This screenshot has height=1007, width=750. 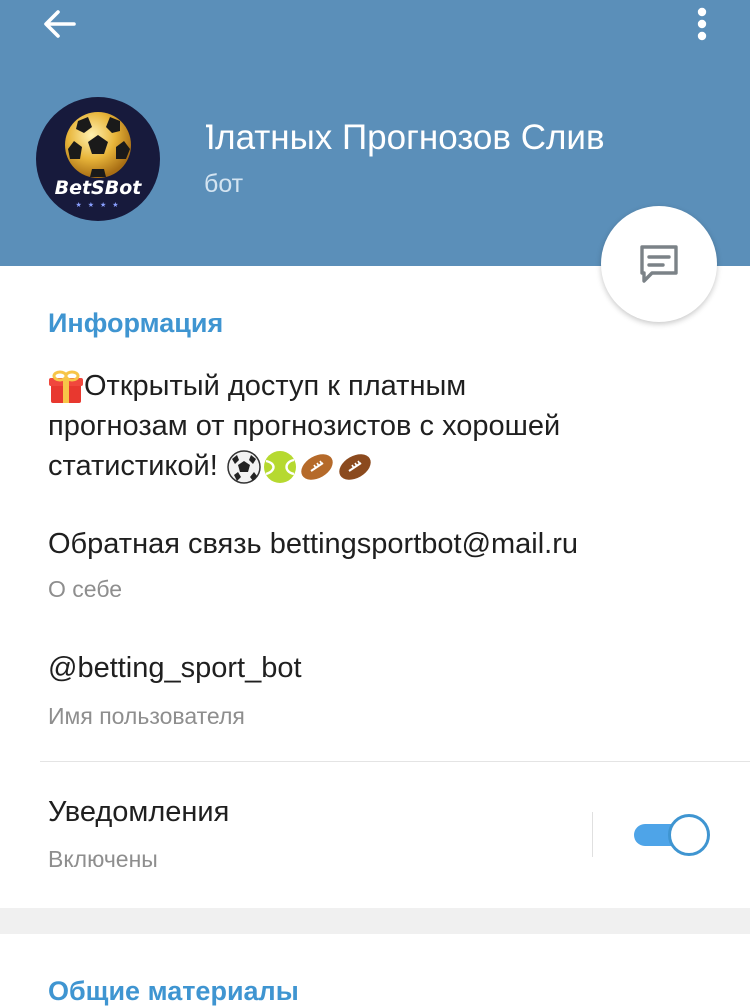 What do you see at coordinates (138, 812) in the screenshot?
I see `notifications-label: Уведомления` at bounding box center [138, 812].